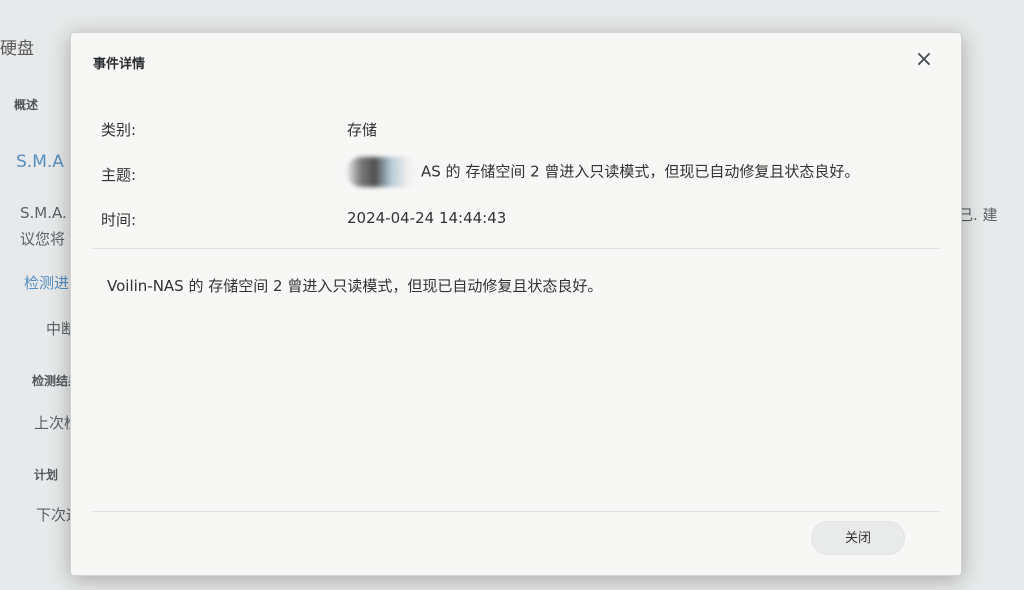  I want to click on subject-label: 主题:, so click(119, 175).